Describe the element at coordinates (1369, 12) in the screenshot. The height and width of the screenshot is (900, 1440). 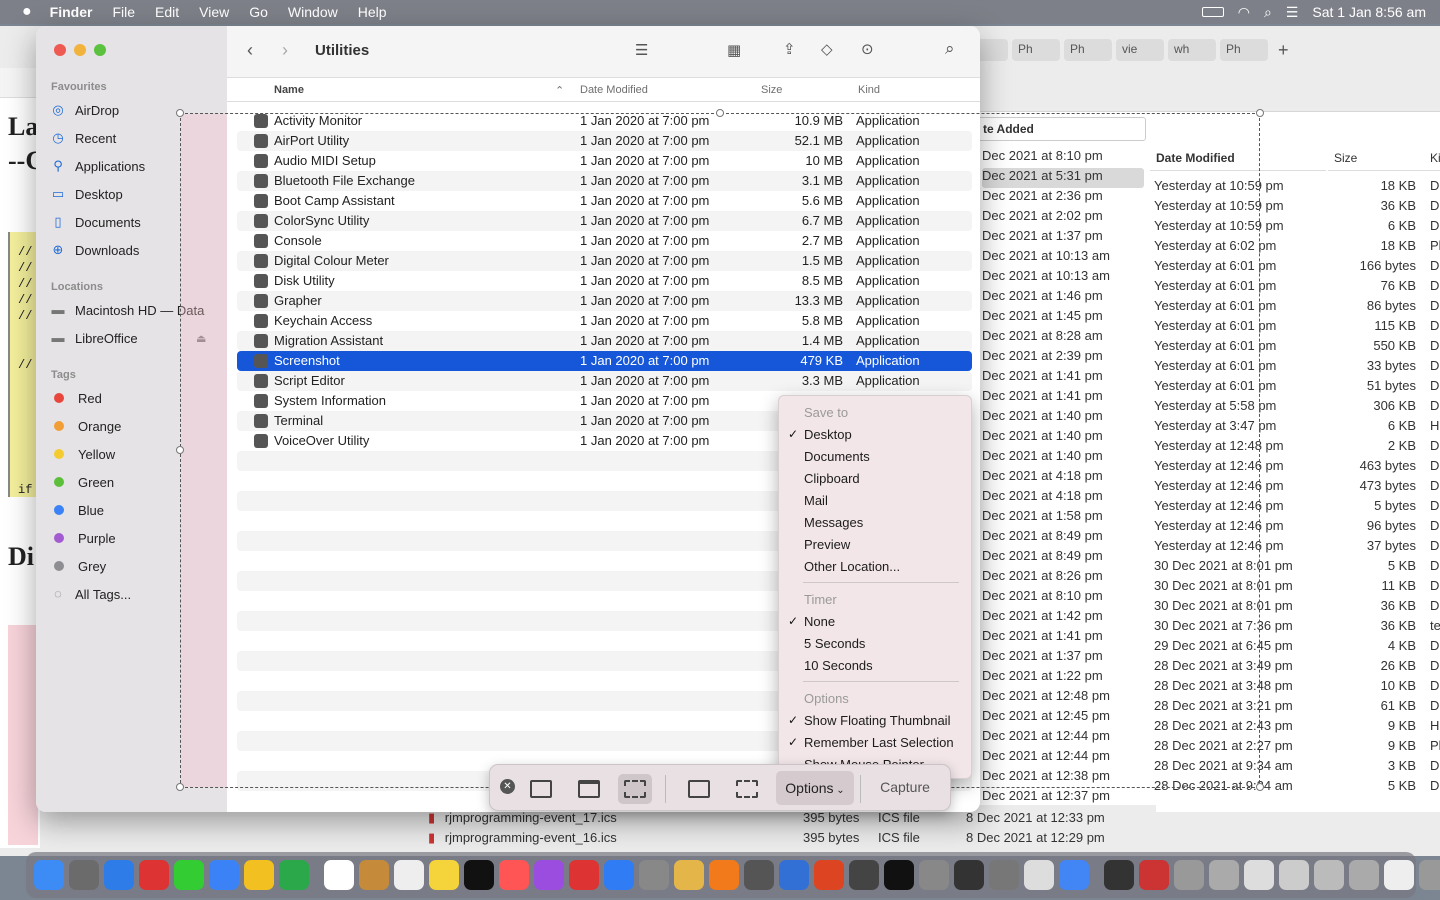
I see `menu-clock: Sat 1 Jan 8:56 am` at that location.